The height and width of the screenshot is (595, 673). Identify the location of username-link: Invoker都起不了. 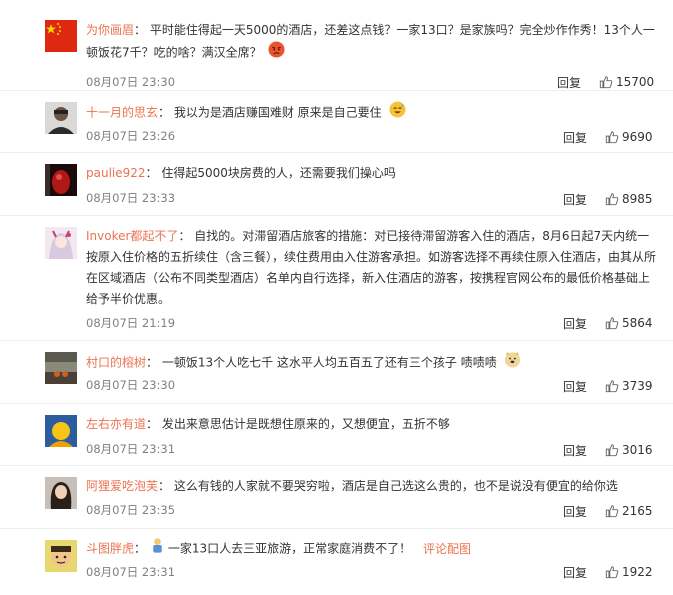
(132, 236).